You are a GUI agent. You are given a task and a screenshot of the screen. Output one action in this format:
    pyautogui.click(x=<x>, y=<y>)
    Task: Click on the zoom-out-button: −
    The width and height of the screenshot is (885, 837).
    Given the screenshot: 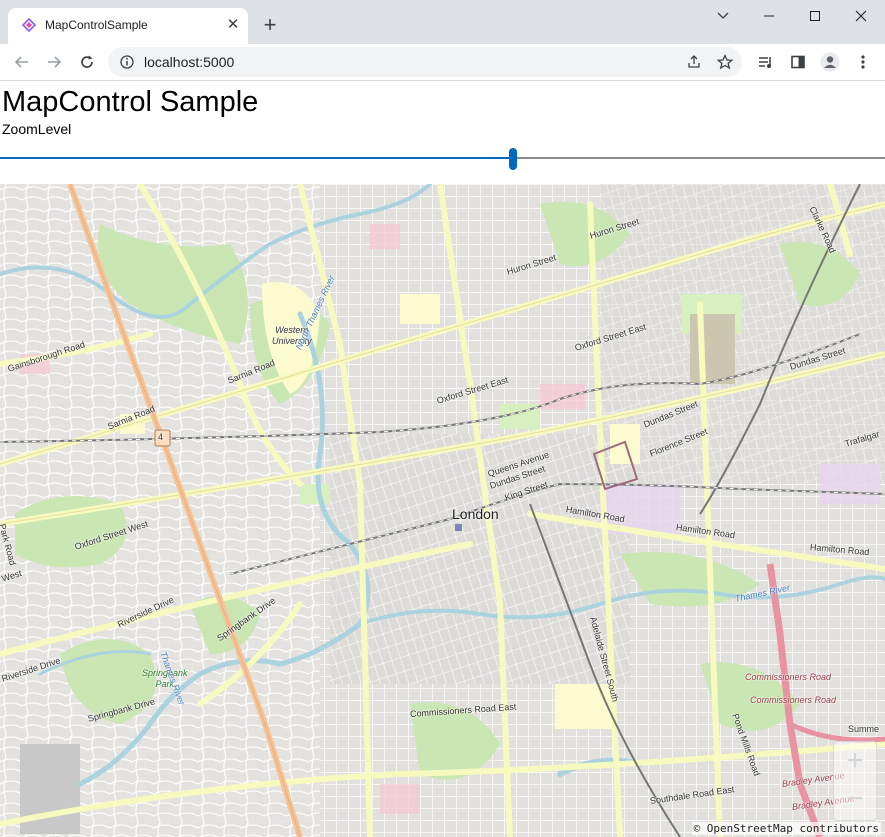 What is the action you would take?
    pyautogui.click(x=855, y=799)
    